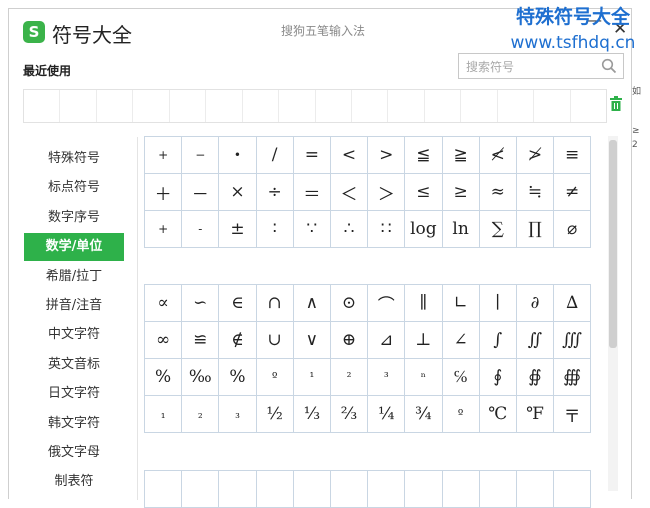  What do you see at coordinates (74, 365) in the screenshot?
I see `category-item: 英文音标` at bounding box center [74, 365].